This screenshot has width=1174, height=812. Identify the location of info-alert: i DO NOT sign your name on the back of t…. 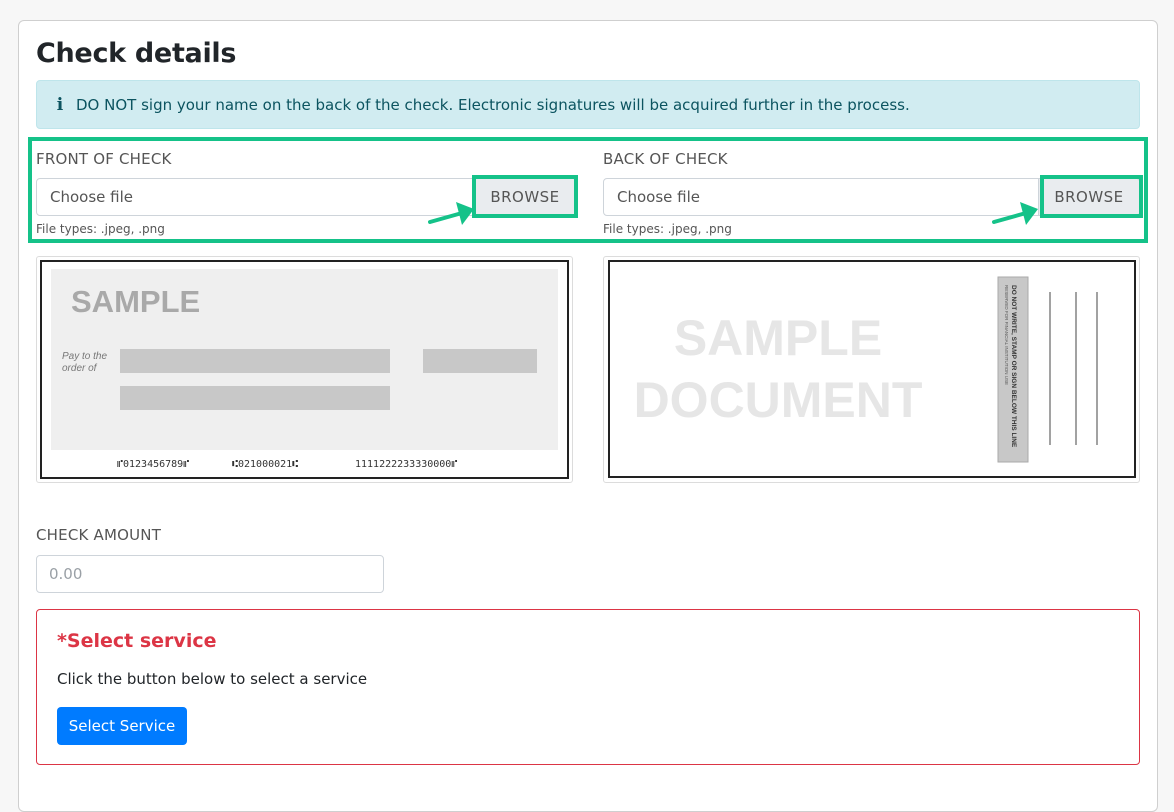
(588, 104).